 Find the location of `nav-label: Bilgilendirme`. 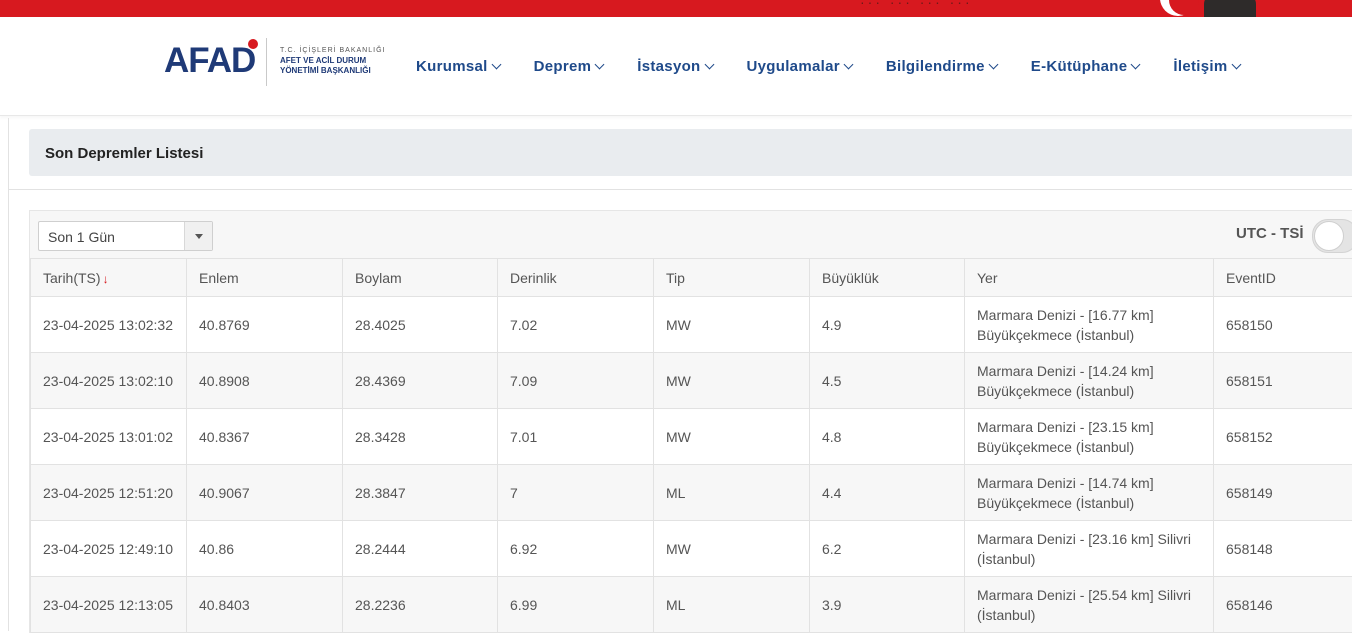

nav-label: Bilgilendirme is located at coordinates (935, 66).